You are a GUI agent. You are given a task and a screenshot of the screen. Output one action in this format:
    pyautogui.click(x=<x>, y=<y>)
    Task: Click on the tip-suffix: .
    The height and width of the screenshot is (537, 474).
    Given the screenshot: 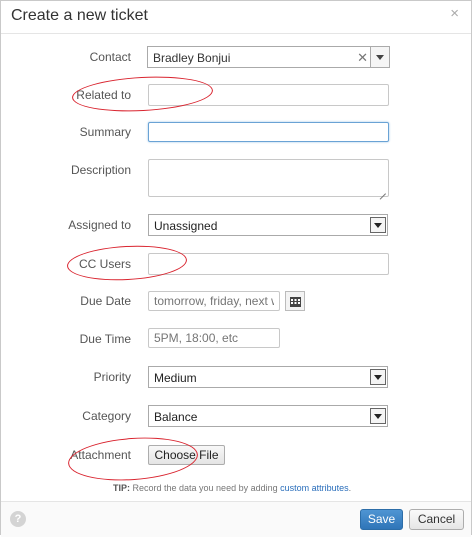 What is the action you would take?
    pyautogui.click(x=350, y=488)
    